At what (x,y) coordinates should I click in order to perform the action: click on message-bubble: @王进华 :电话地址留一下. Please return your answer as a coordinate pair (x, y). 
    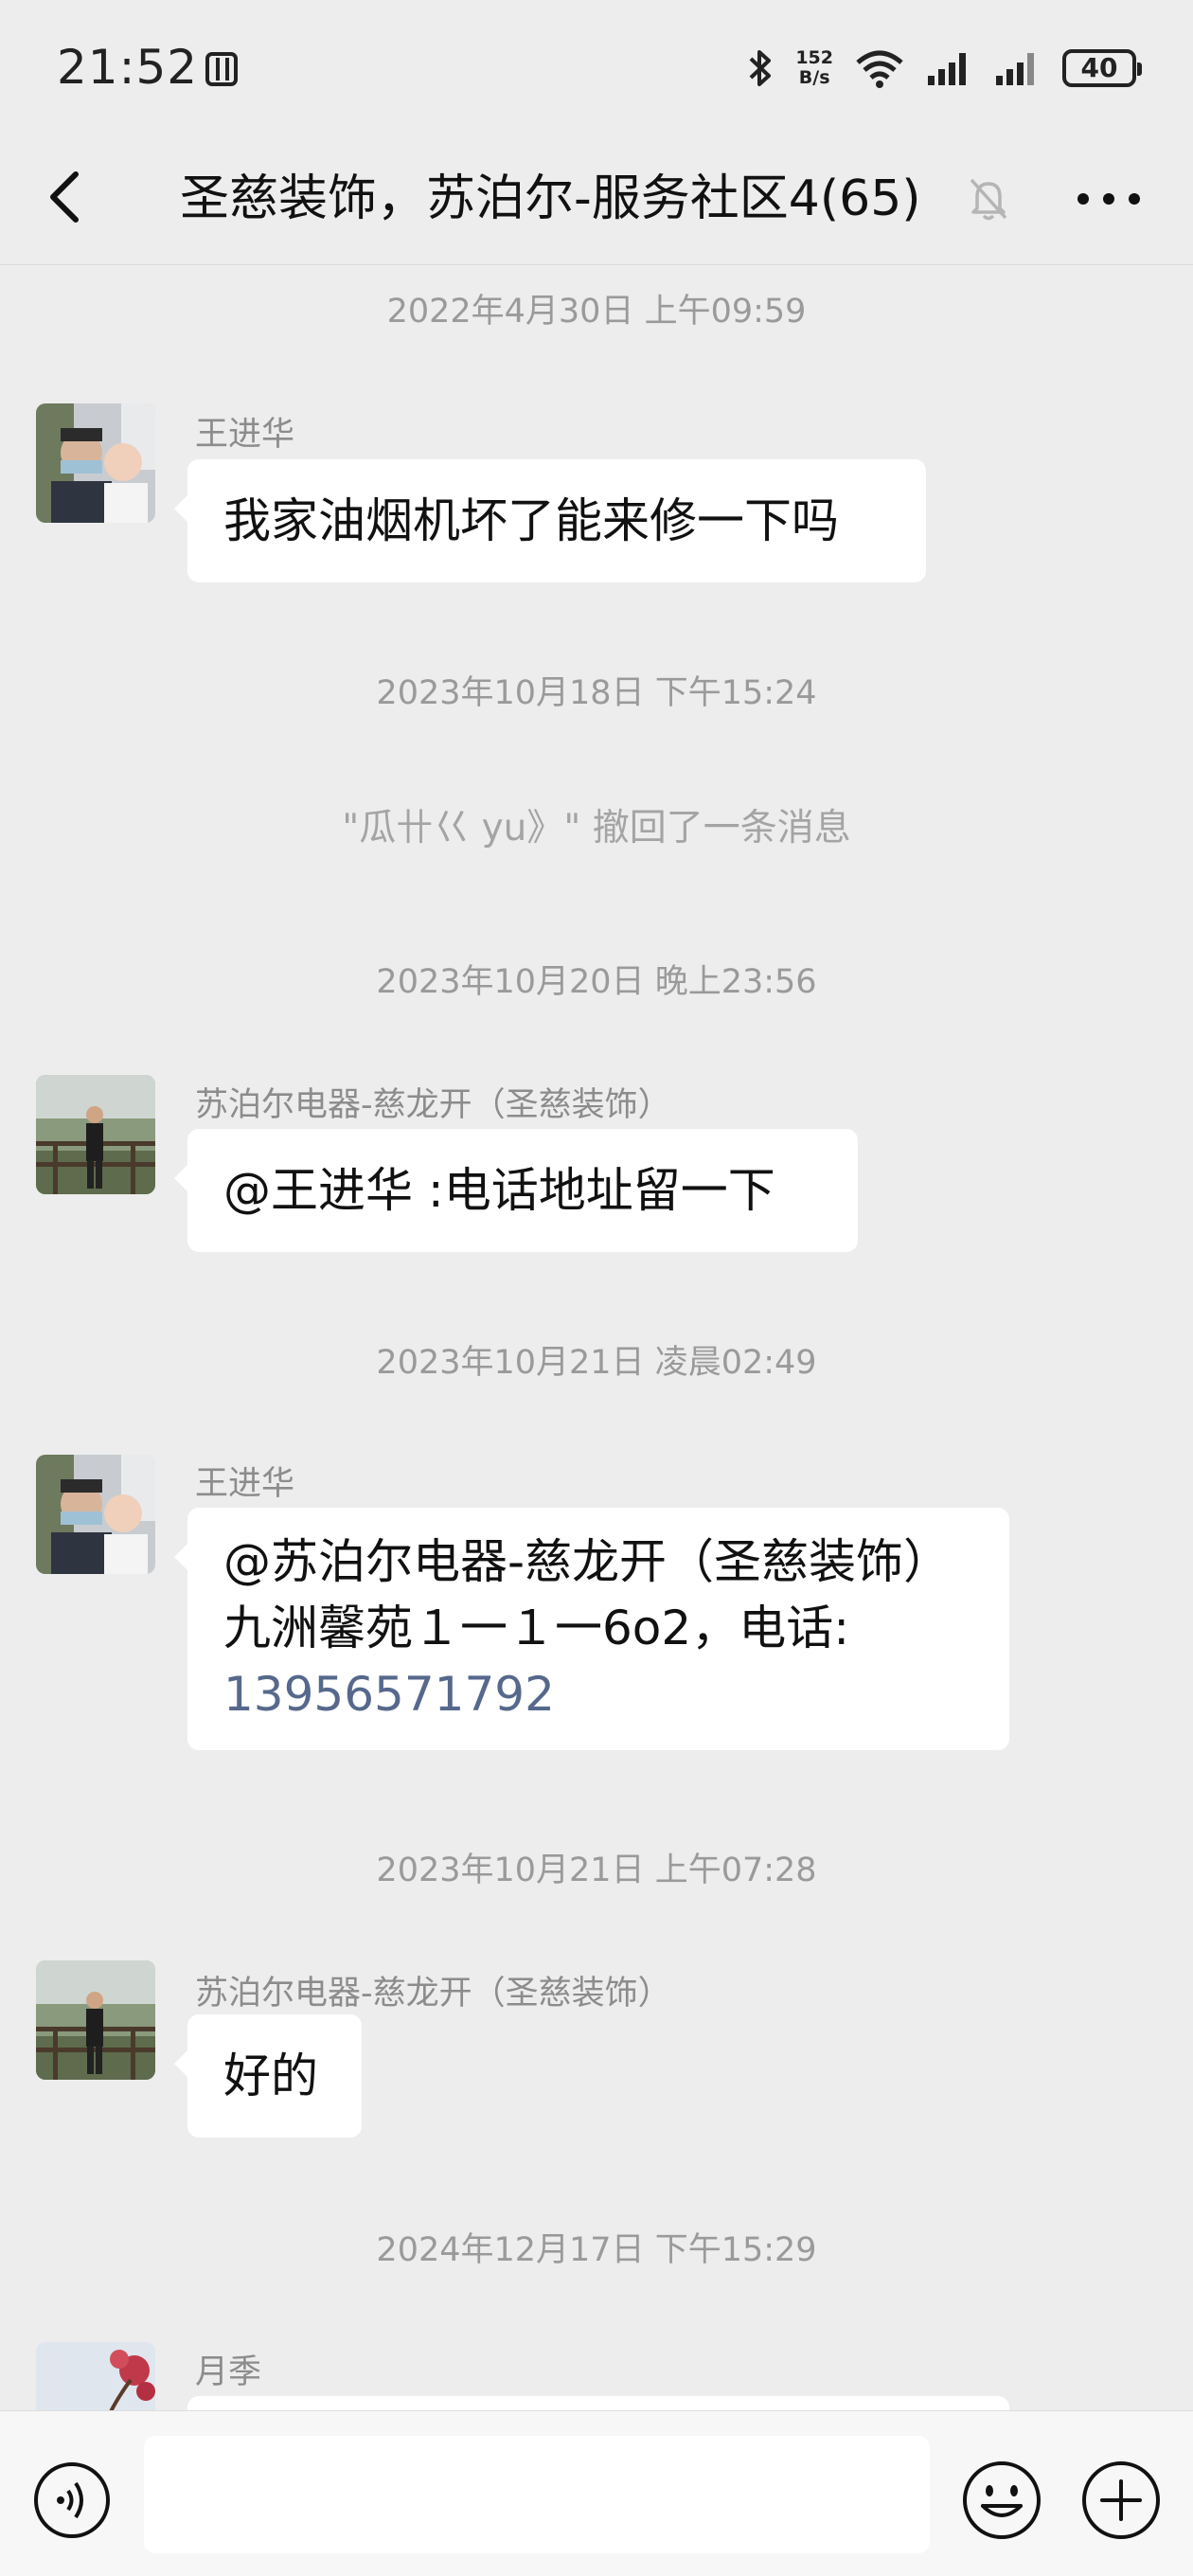
    Looking at the image, I should click on (516, 1190).